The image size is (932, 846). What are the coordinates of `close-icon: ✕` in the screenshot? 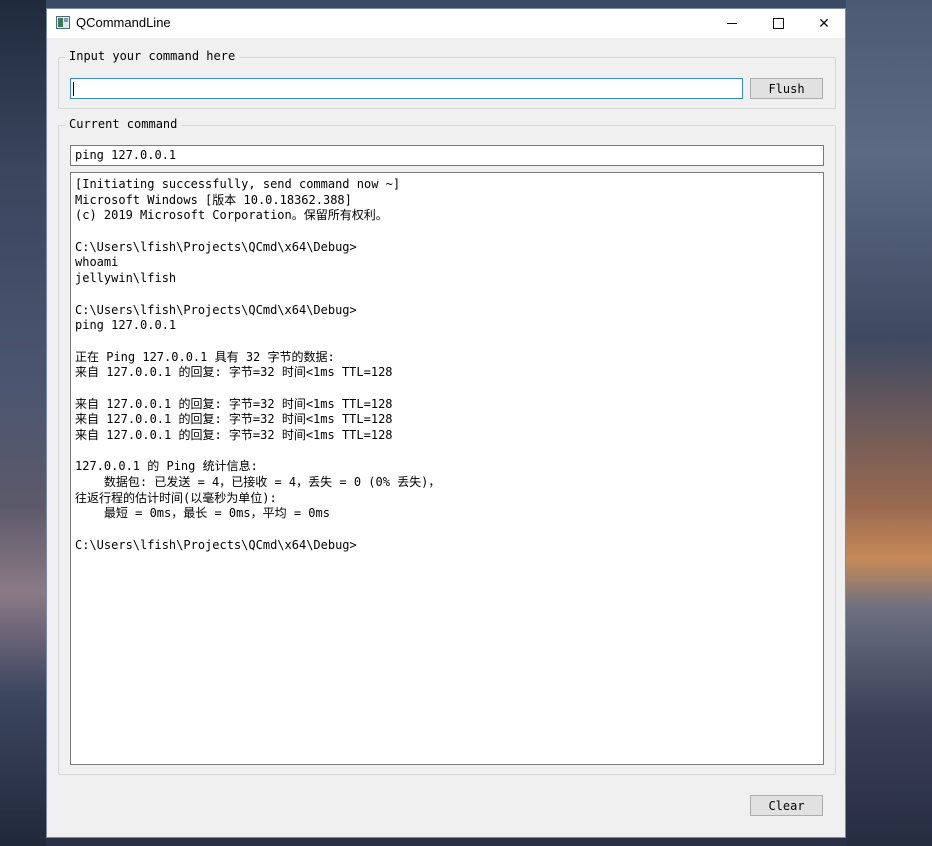 It's located at (824, 23).